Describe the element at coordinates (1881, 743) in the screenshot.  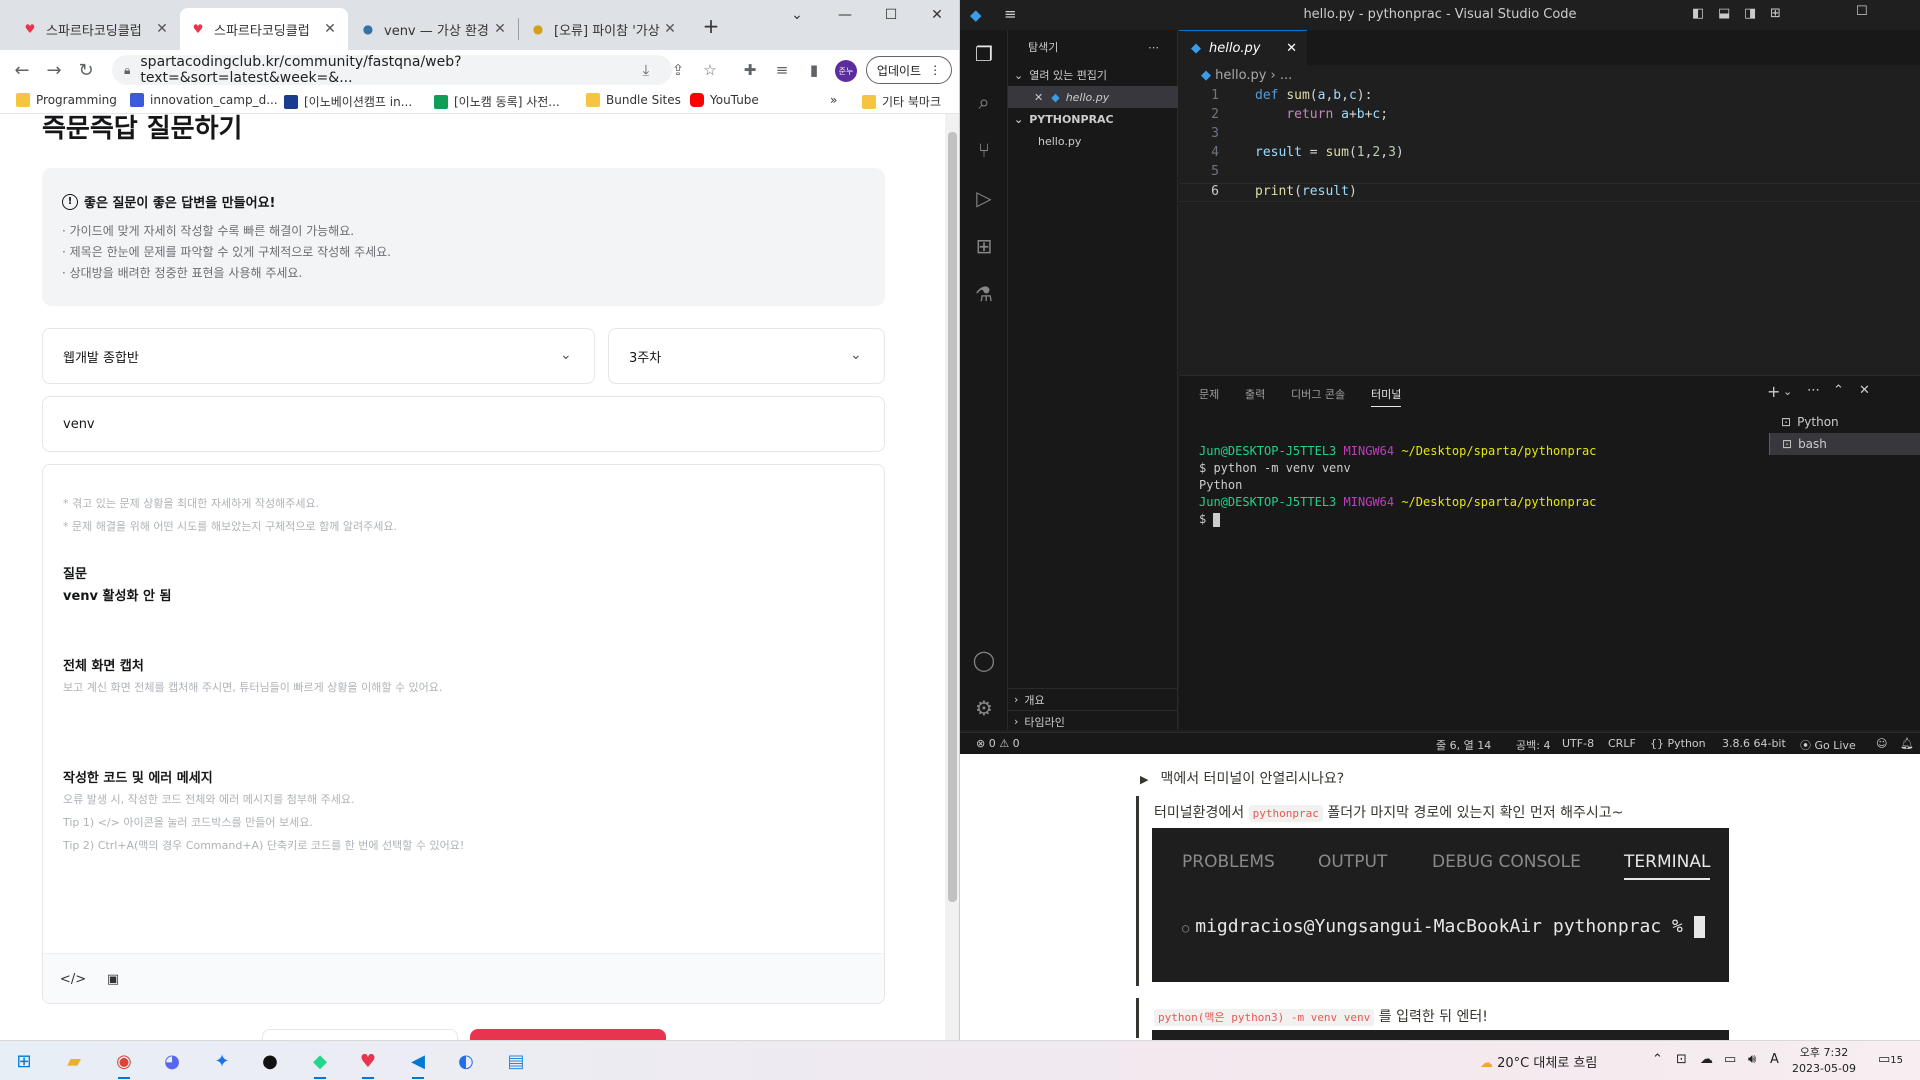
I see `feedback-icon: ☺` at that location.